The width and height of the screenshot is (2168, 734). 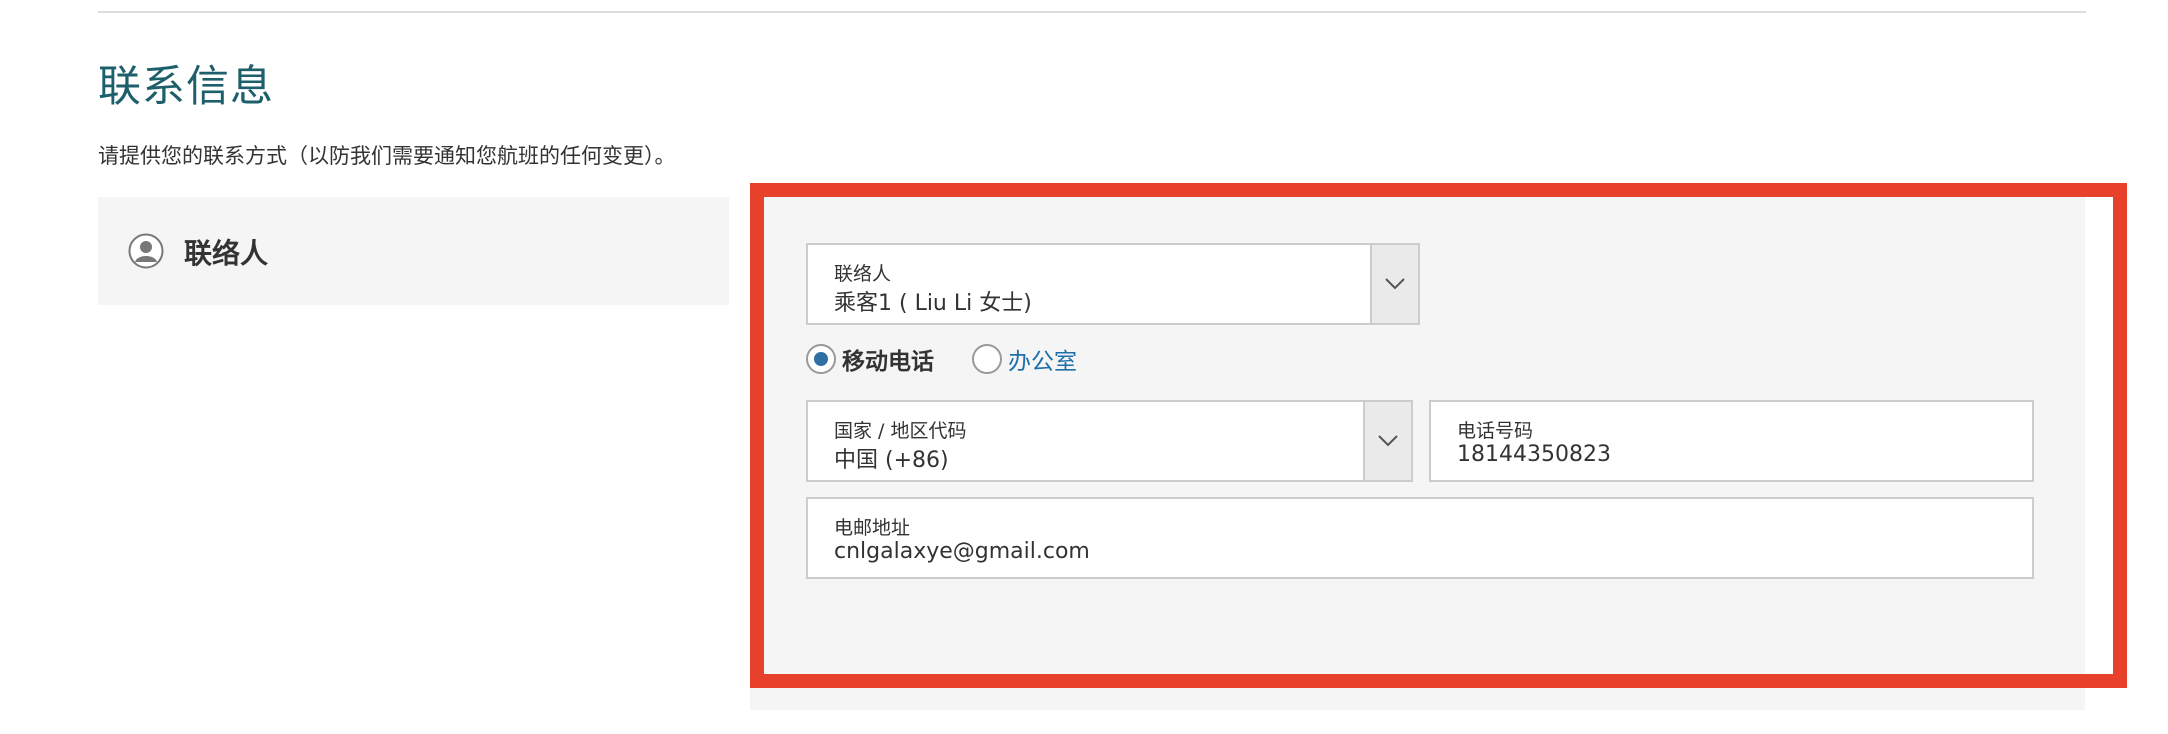 I want to click on radio-mobile-phone: 移动电话, so click(x=870, y=359).